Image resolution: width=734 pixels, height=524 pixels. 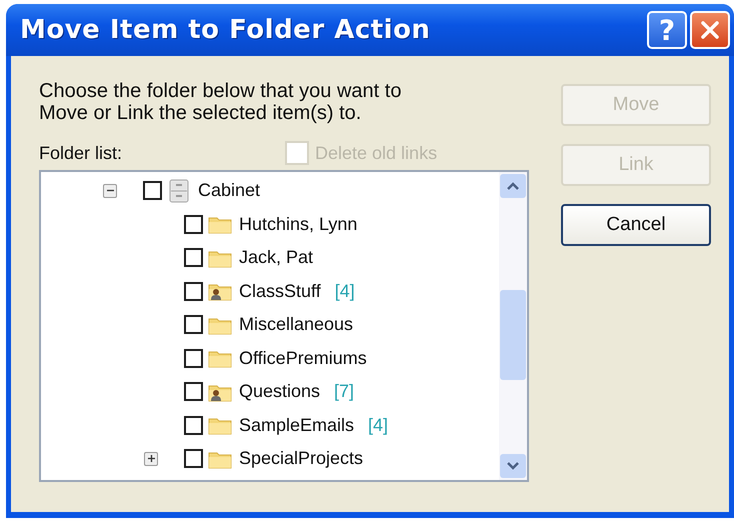 What do you see at coordinates (296, 425) in the screenshot?
I see `folder-name: SampleEmails` at bounding box center [296, 425].